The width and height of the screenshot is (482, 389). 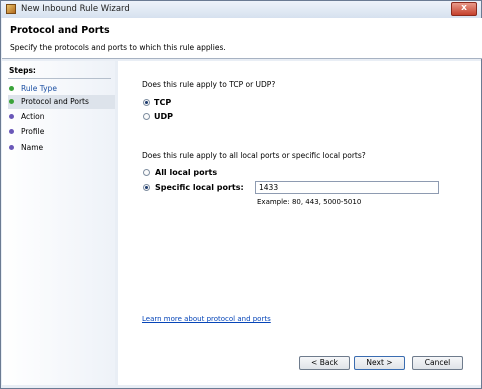 What do you see at coordinates (309, 202) in the screenshot?
I see `ports-example-hint: Example: 80, 443, 5000-5010` at bounding box center [309, 202].